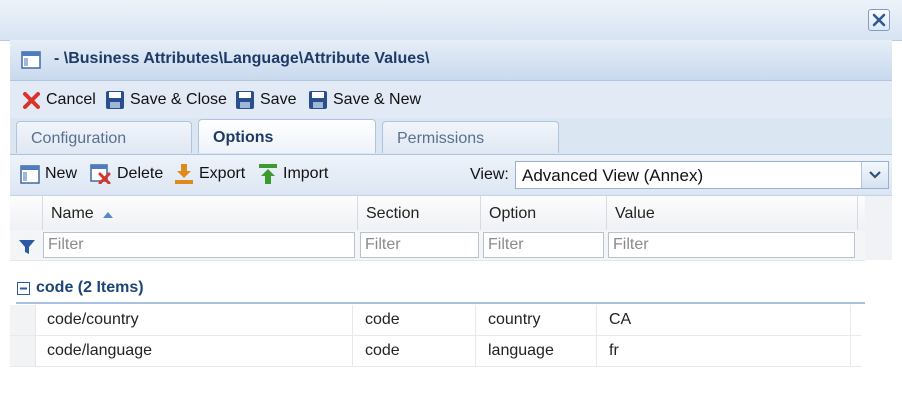 This screenshot has width=902, height=404. Describe the element at coordinates (377, 99) in the screenshot. I see `save-new-label: Save & New` at that location.